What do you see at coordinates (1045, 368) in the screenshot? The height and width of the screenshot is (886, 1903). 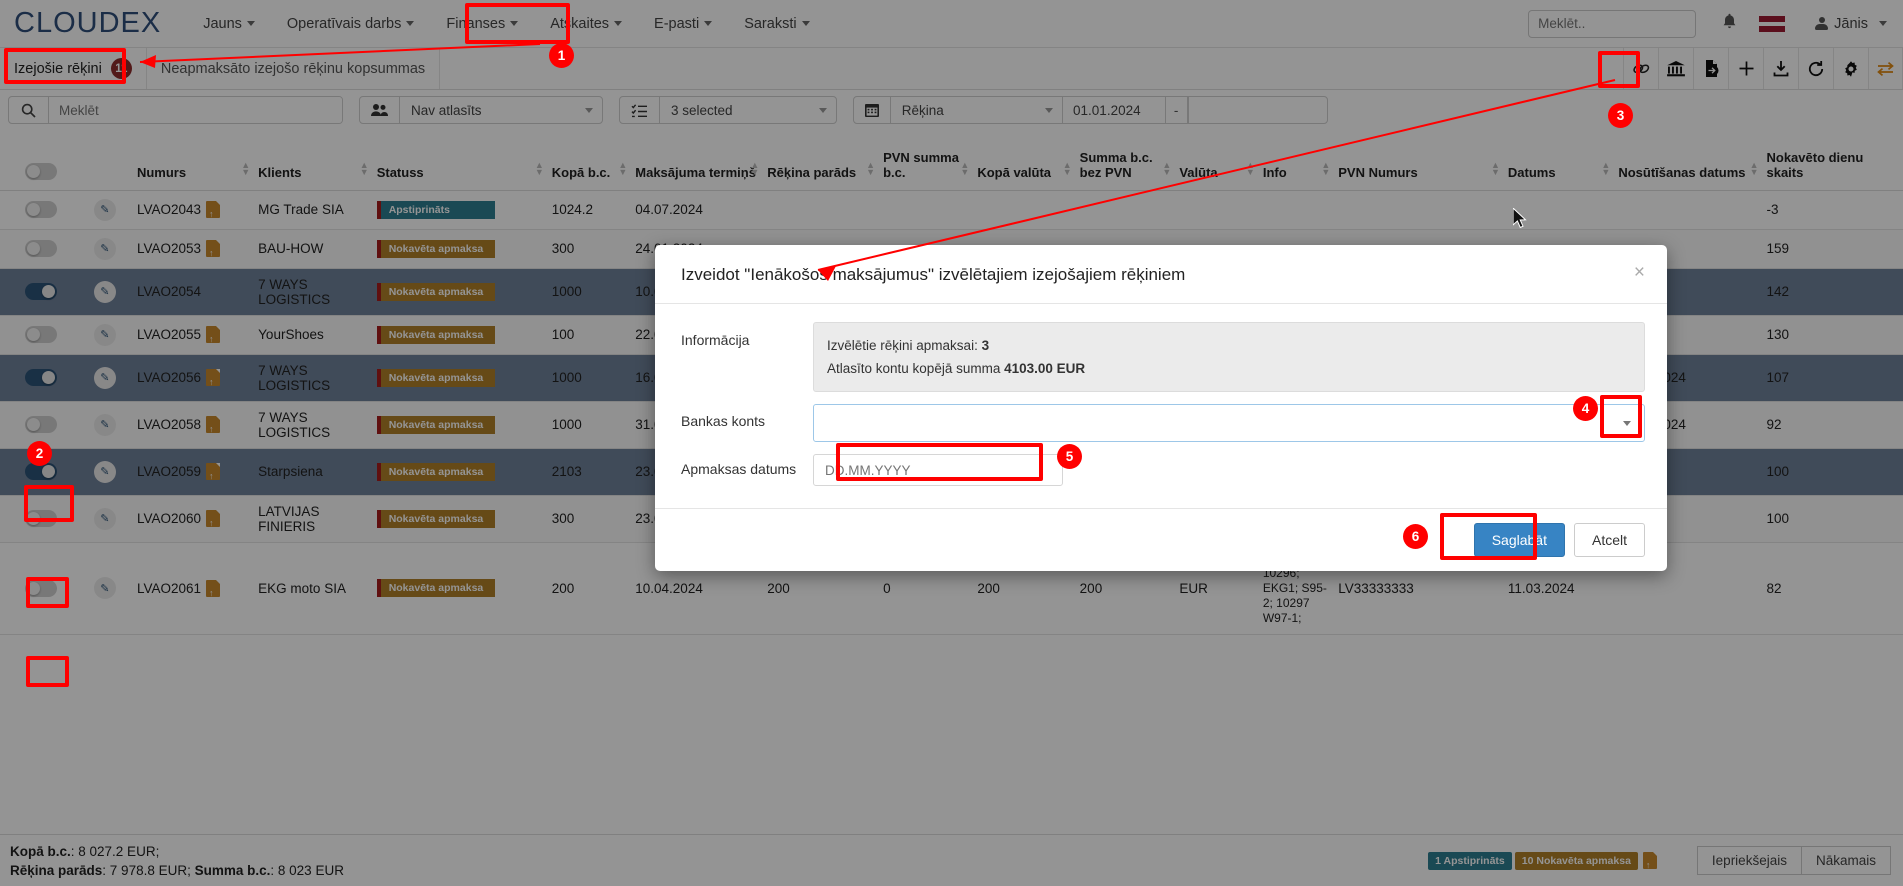 I see `info-line-2-value: 4103.00 EUR` at bounding box center [1045, 368].